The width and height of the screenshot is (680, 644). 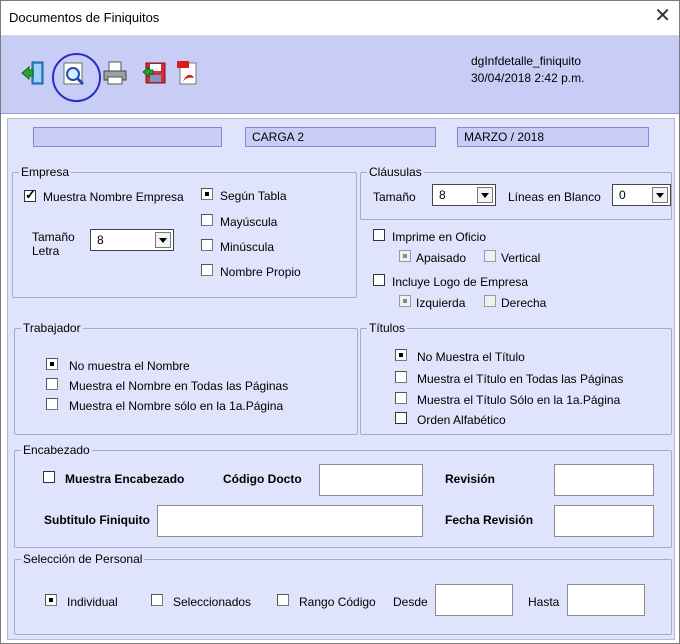 What do you see at coordinates (461, 420) in the screenshot?
I see `orden-alfabetico-label: Orden Alfabético` at bounding box center [461, 420].